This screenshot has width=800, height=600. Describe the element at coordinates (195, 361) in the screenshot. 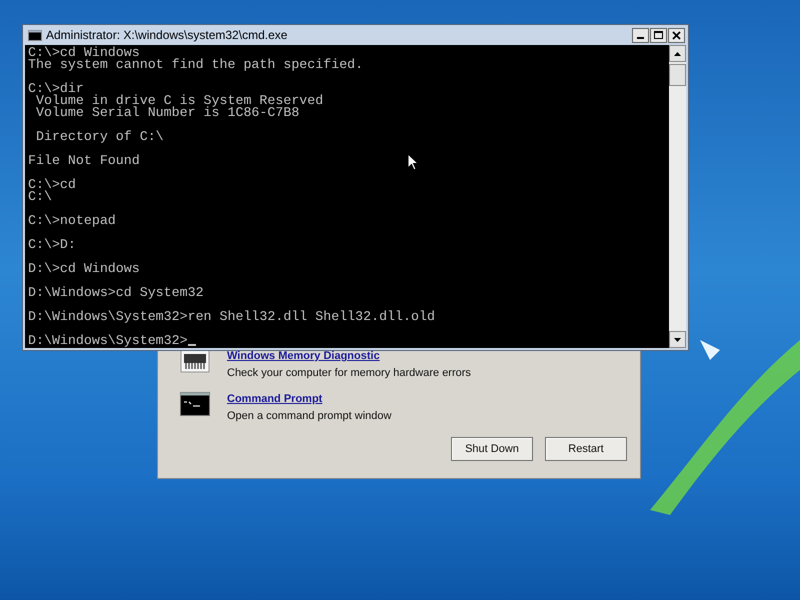

I see `memory-chip-icon` at that location.